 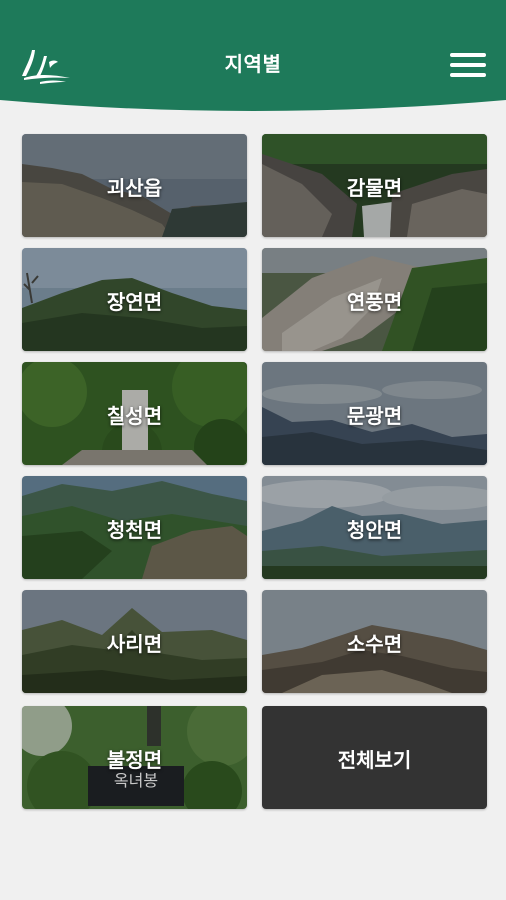 I want to click on region-tile-sosu: 소수면, so click(x=374, y=641).